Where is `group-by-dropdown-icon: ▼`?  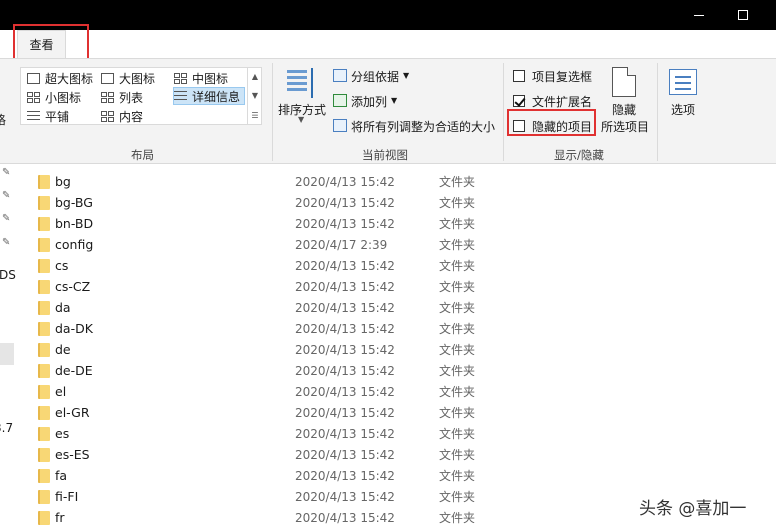 group-by-dropdown-icon: ▼ is located at coordinates (406, 75).